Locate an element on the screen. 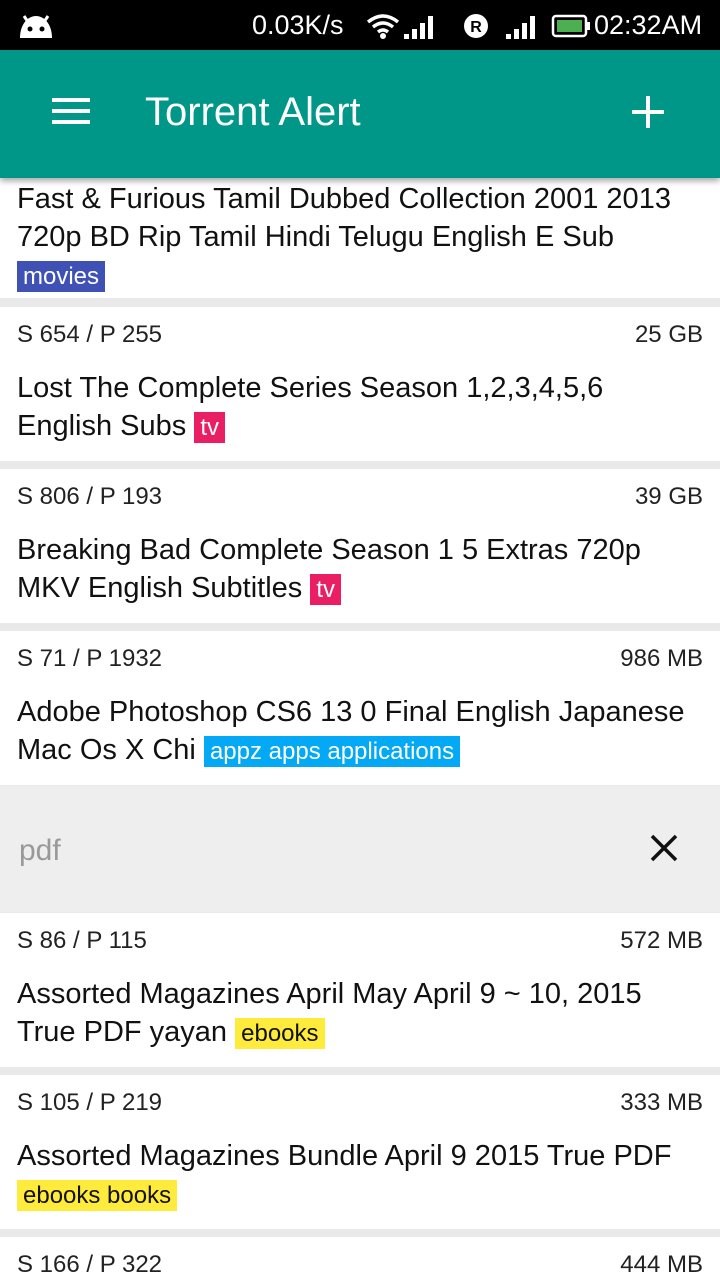 This screenshot has height=1280, width=720. close-icon is located at coordinates (664, 848).